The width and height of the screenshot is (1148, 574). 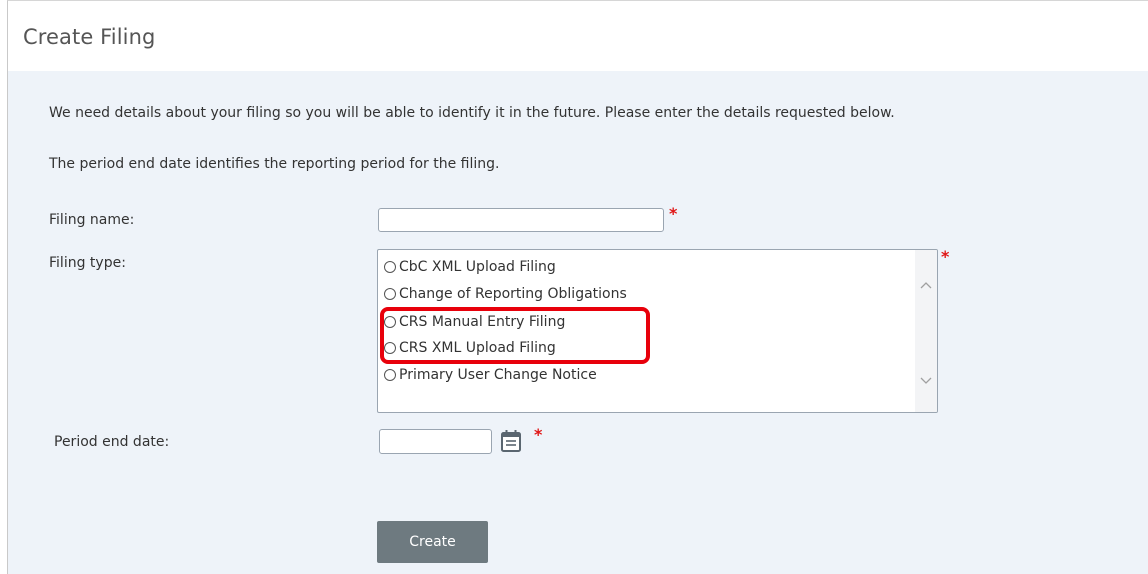 I want to click on option-change-of-reporting-obligations: Change of Reporting Obligations, so click(x=505, y=294).